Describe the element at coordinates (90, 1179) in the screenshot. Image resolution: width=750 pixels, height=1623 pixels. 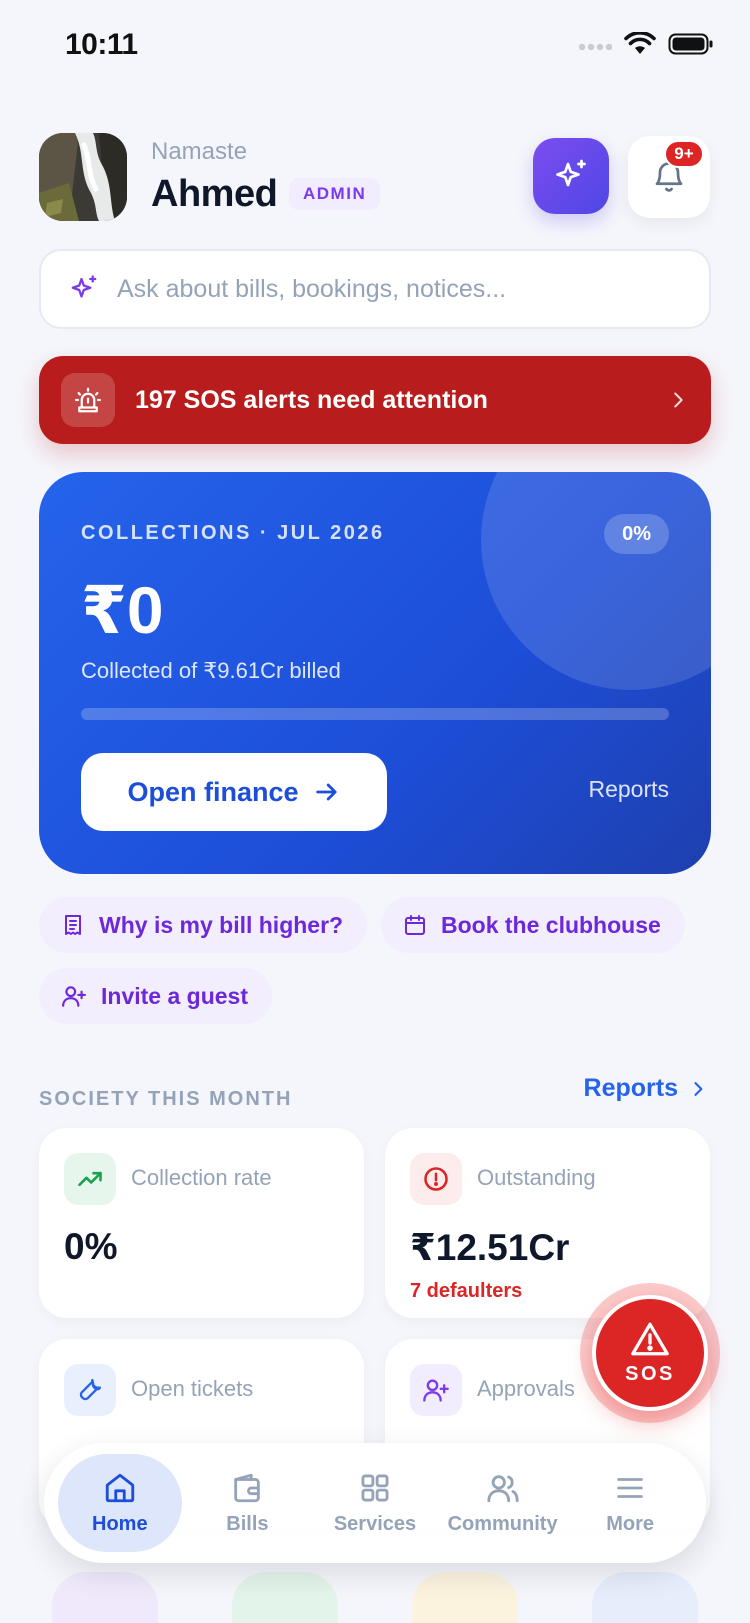
I see `trending-up-icon` at that location.